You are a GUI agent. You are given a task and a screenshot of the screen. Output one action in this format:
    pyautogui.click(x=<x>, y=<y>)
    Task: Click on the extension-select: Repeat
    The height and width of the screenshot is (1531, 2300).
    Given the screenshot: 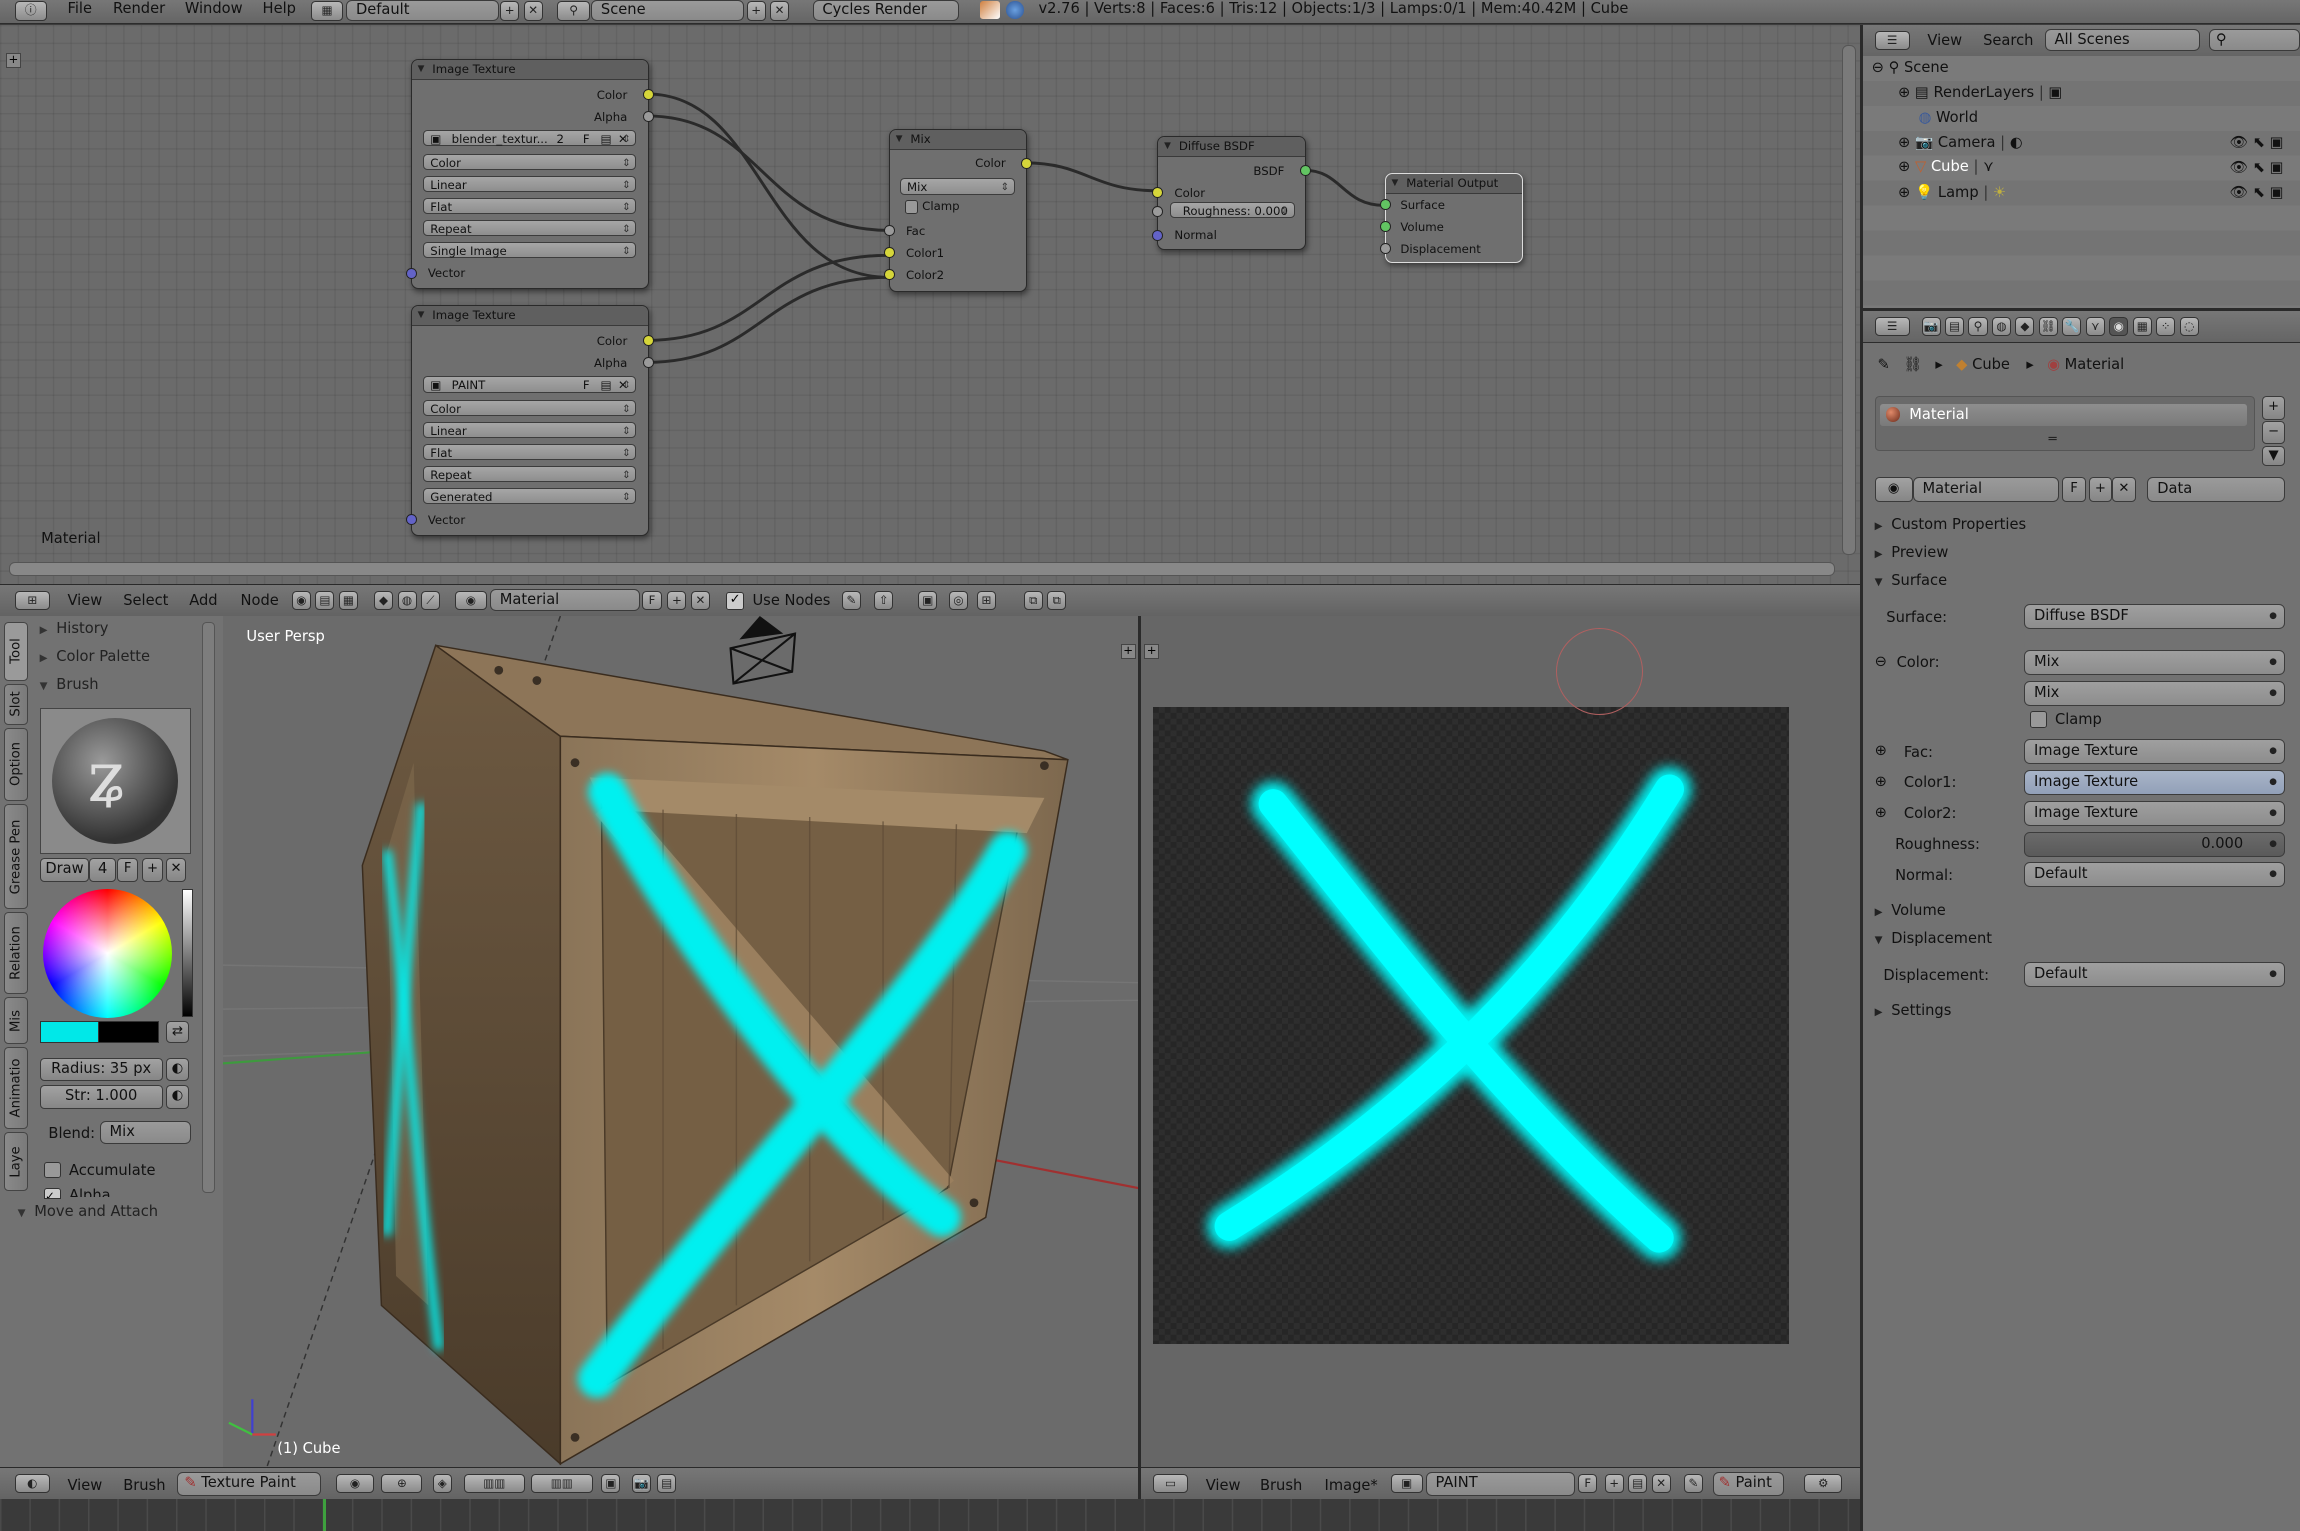 What is the action you would take?
    pyautogui.click(x=530, y=474)
    